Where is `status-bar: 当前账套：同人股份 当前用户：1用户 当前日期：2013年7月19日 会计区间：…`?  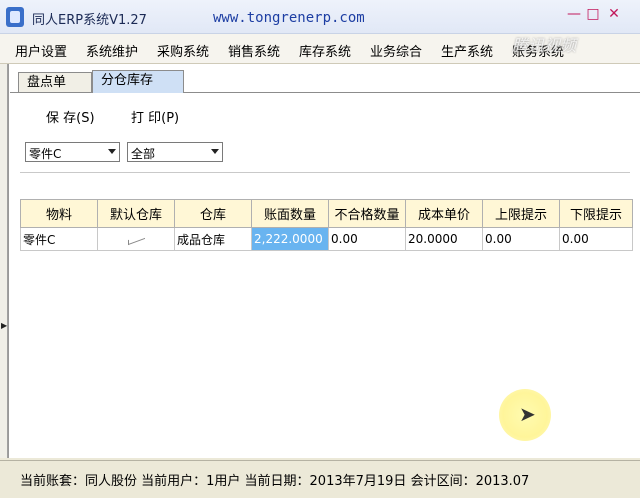
status-bar: 当前账套：同人股份 当前用户：1用户 当前日期：2013年7月19日 会计区间：… is located at coordinates (320, 479).